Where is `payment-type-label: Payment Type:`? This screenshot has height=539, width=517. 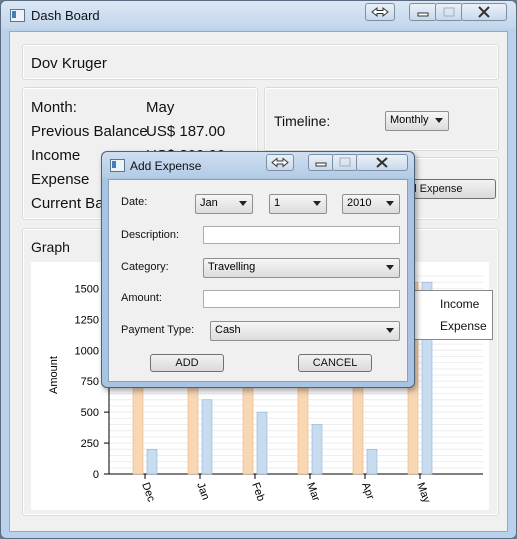 payment-type-label: Payment Type: is located at coordinates (158, 330).